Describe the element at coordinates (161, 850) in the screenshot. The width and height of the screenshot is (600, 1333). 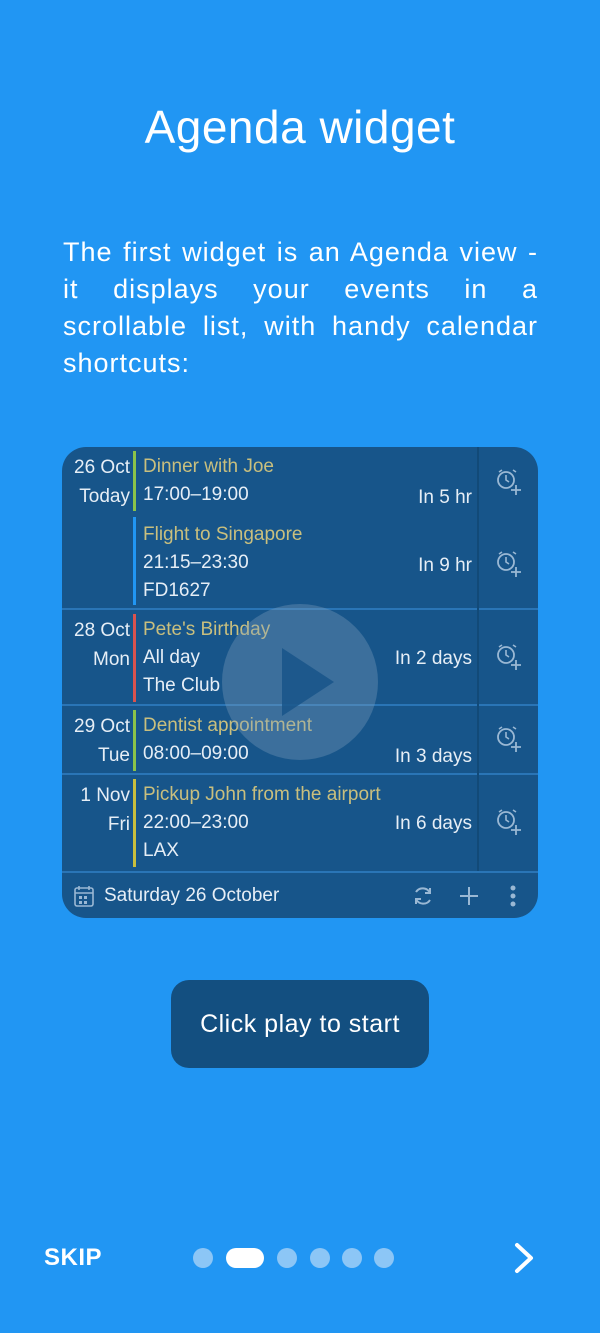
I see `event-extra: LAX` at that location.